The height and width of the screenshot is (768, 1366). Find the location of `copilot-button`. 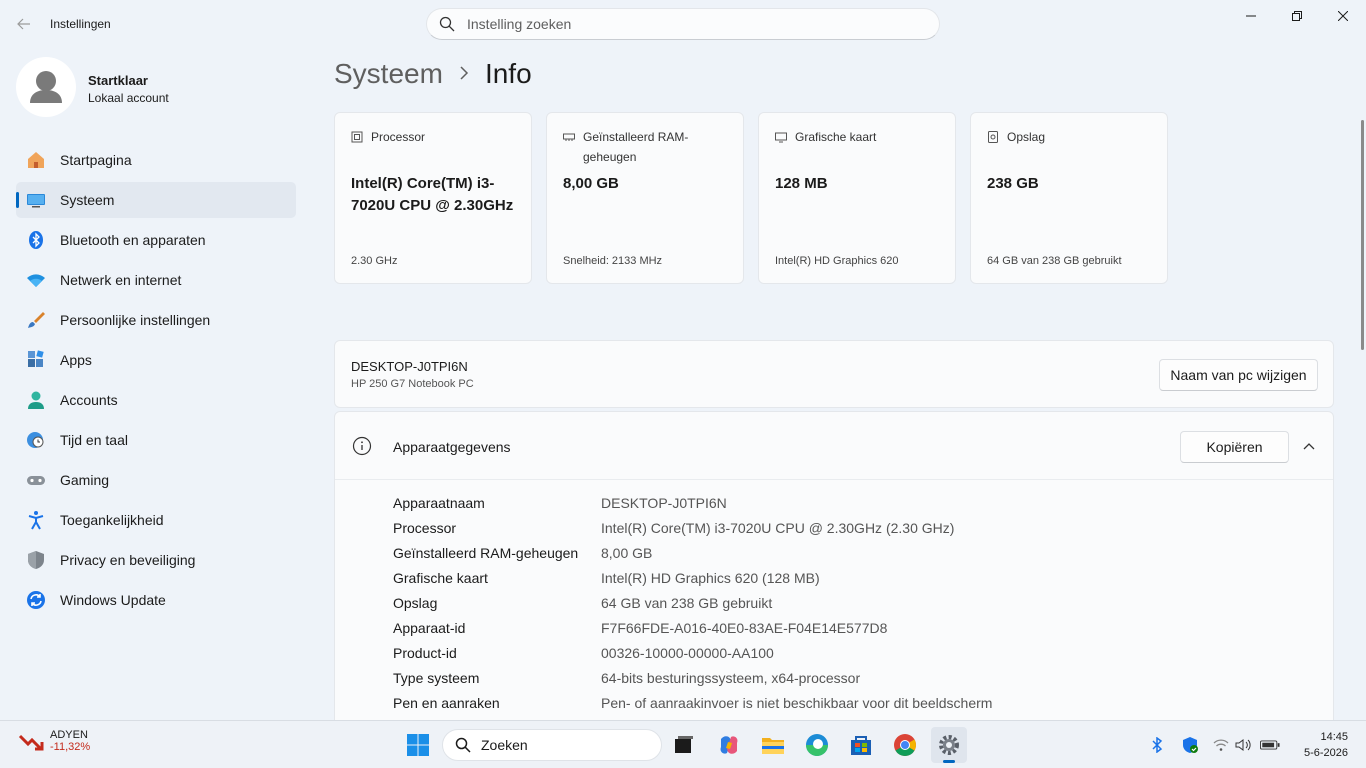

copilot-button is located at coordinates (729, 745).